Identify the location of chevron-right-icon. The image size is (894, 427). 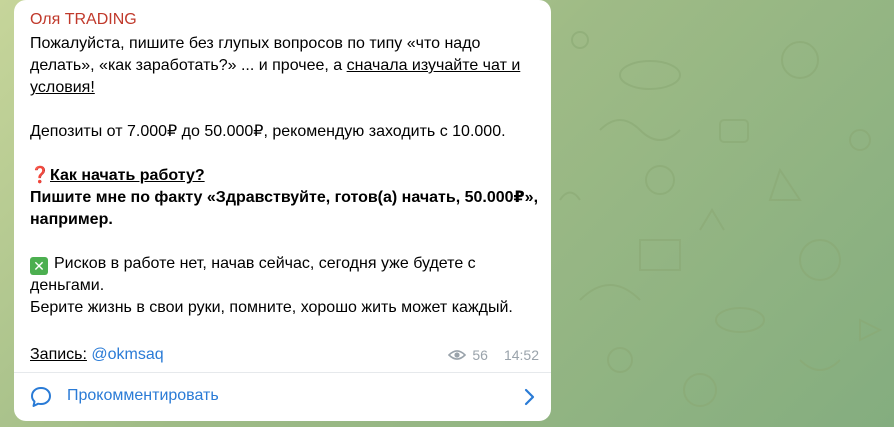
(529, 397).